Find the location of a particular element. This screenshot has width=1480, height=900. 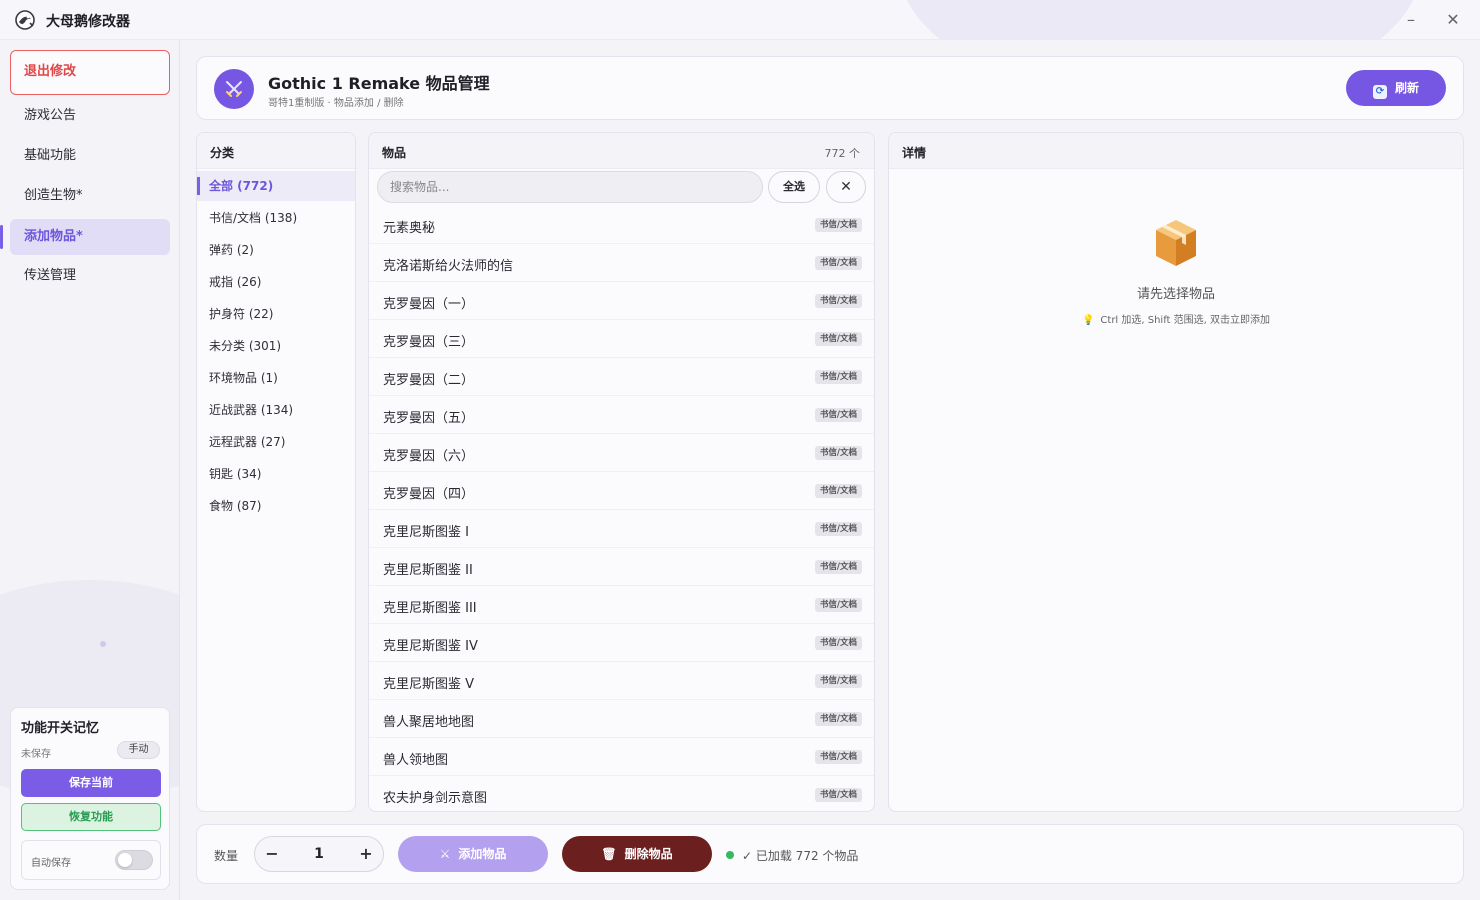

sidebar-dot-decoration is located at coordinates (103, 644).